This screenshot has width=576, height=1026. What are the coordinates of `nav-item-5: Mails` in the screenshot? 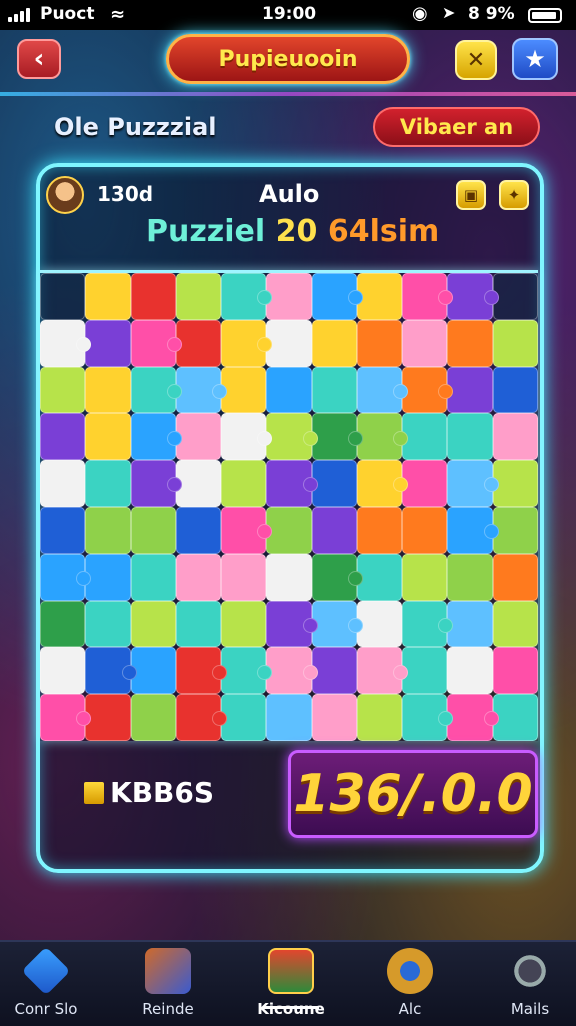 It's located at (528, 983).